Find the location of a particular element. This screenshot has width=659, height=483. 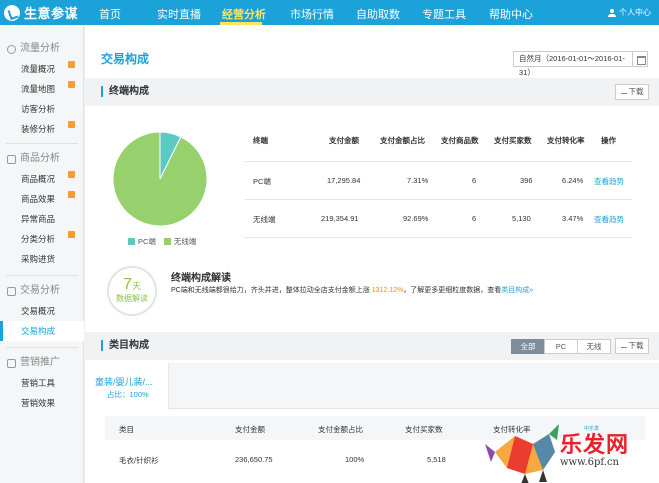

sidebar-item-marketing-tools: 营销工具 is located at coordinates (42, 383).